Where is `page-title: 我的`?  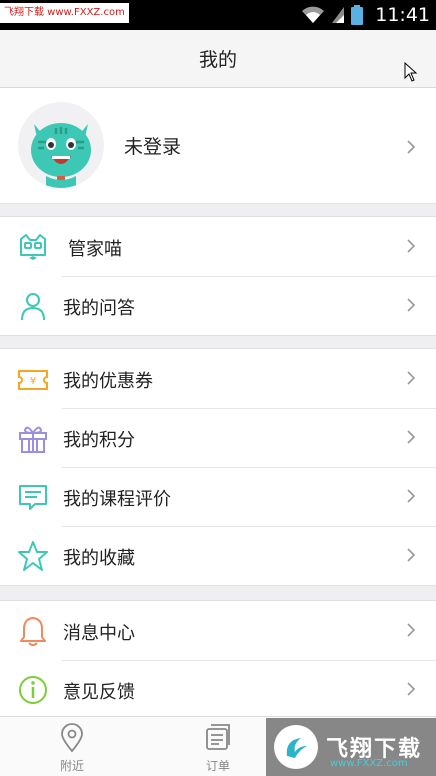
page-title: 我的 is located at coordinates (217, 60).